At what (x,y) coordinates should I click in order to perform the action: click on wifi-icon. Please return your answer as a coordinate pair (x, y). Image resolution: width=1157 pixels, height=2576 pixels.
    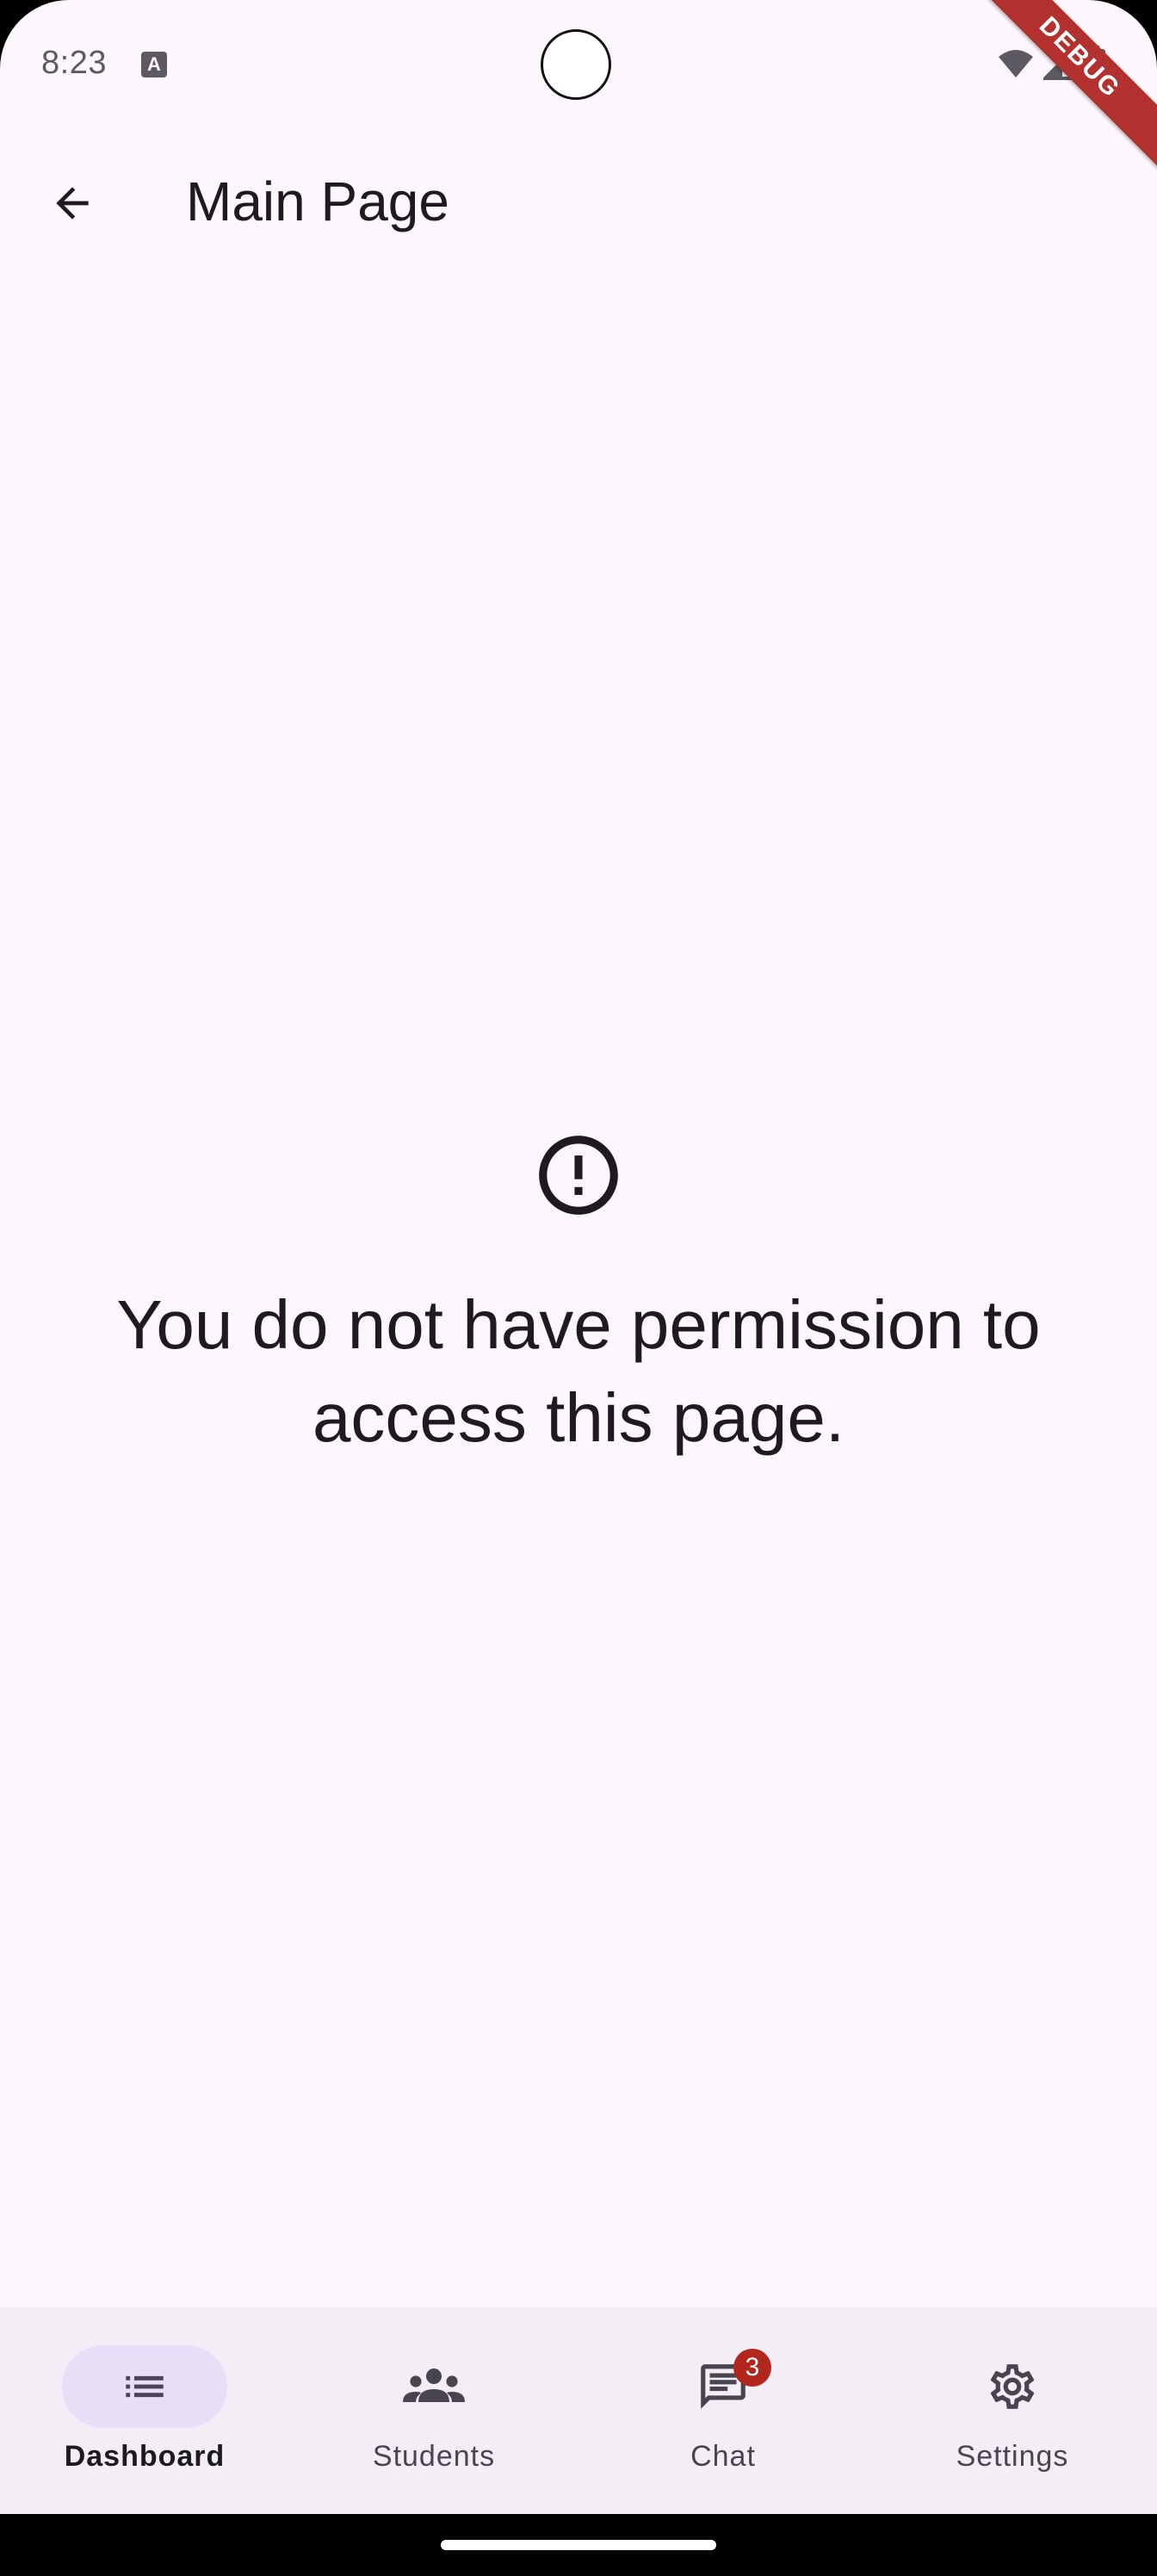
    Looking at the image, I should click on (1016, 64).